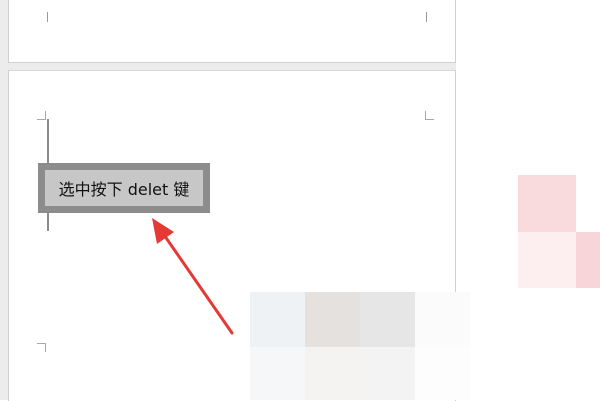 The height and width of the screenshot is (401, 600). I want to click on selected-text-highlight: 选中按下 delet 键, so click(124, 188).